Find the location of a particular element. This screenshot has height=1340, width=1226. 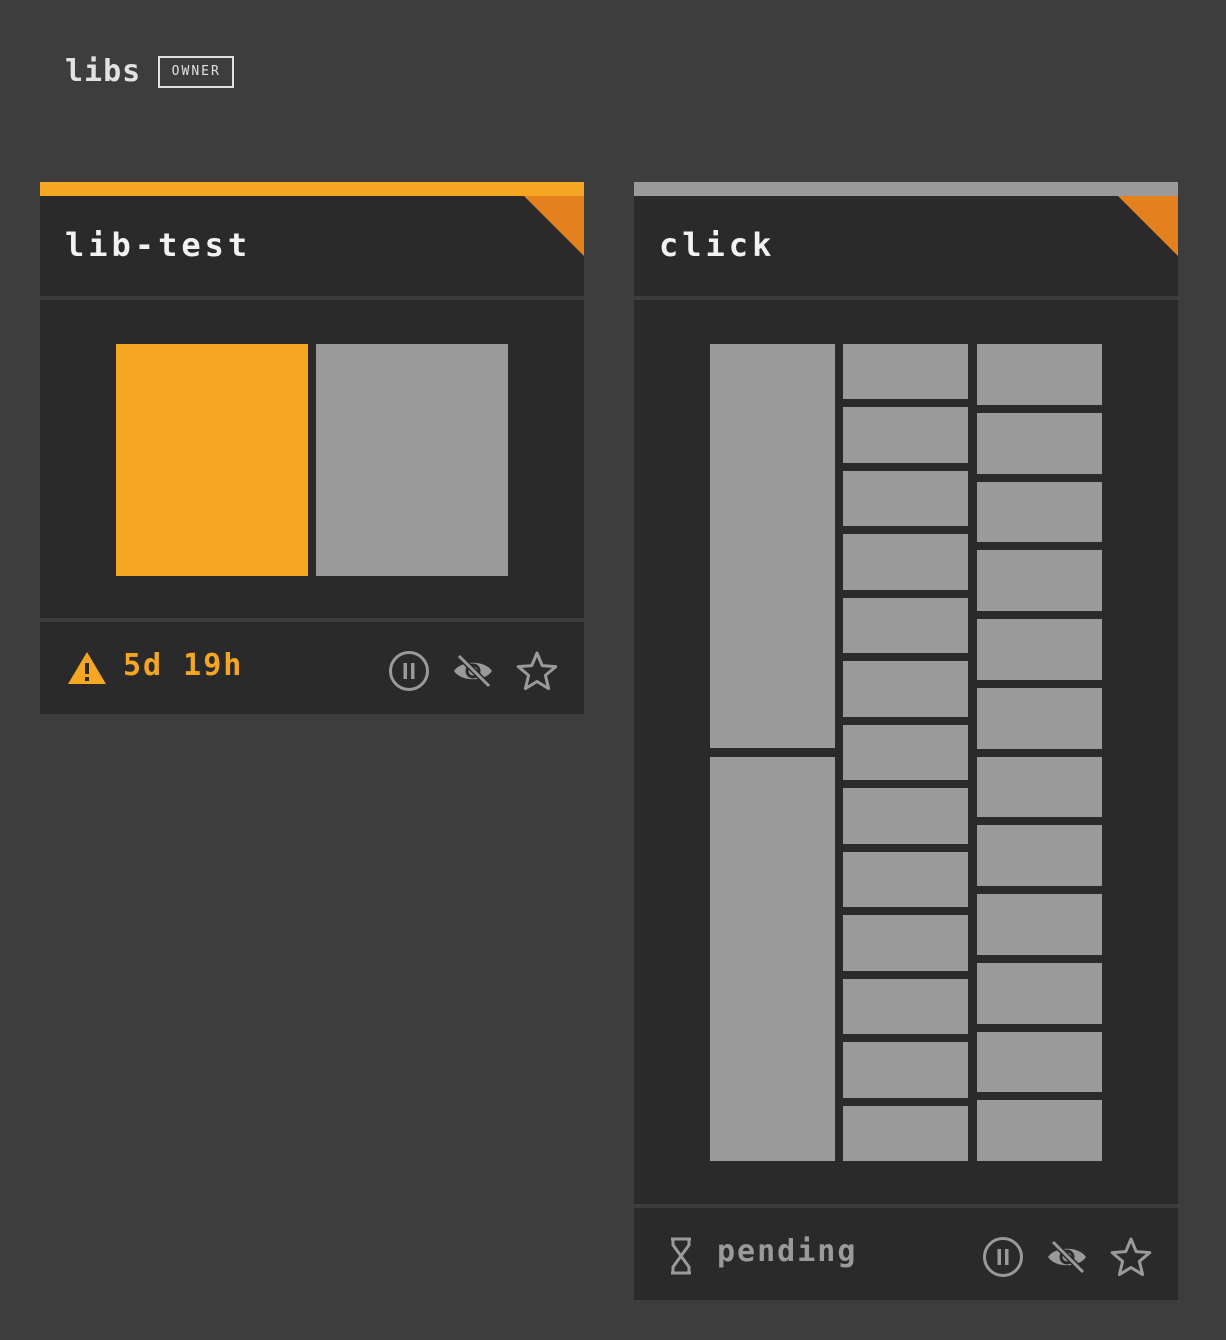

pipeline-name: lib-test is located at coordinates (158, 245).